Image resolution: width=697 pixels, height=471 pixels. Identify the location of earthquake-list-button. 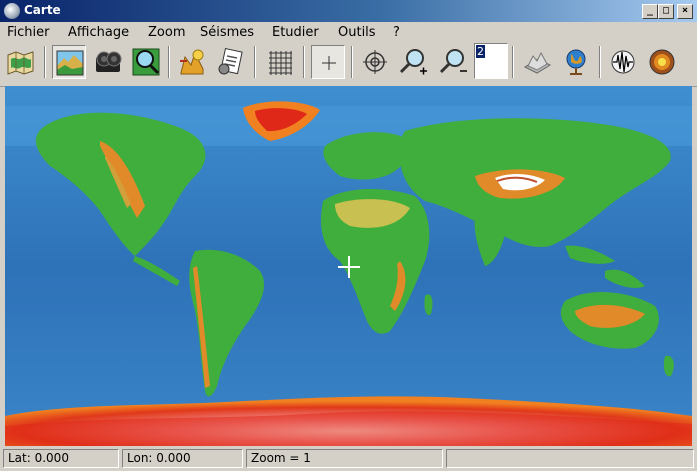
(192, 62).